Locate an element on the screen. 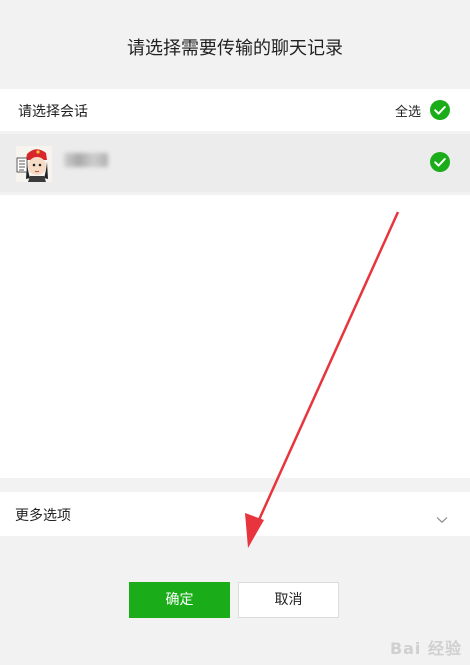 This screenshot has height=665, width=470. more-options-toggle: 更多选项 is located at coordinates (235, 514).